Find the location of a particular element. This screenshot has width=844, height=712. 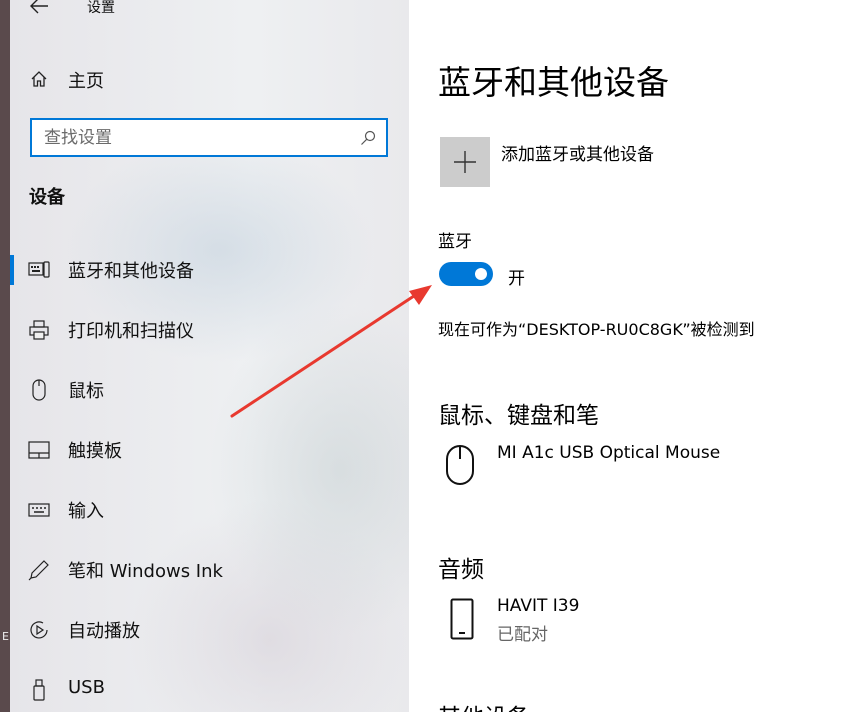

sidebar-item-label: 鼠标 is located at coordinates (86, 391).